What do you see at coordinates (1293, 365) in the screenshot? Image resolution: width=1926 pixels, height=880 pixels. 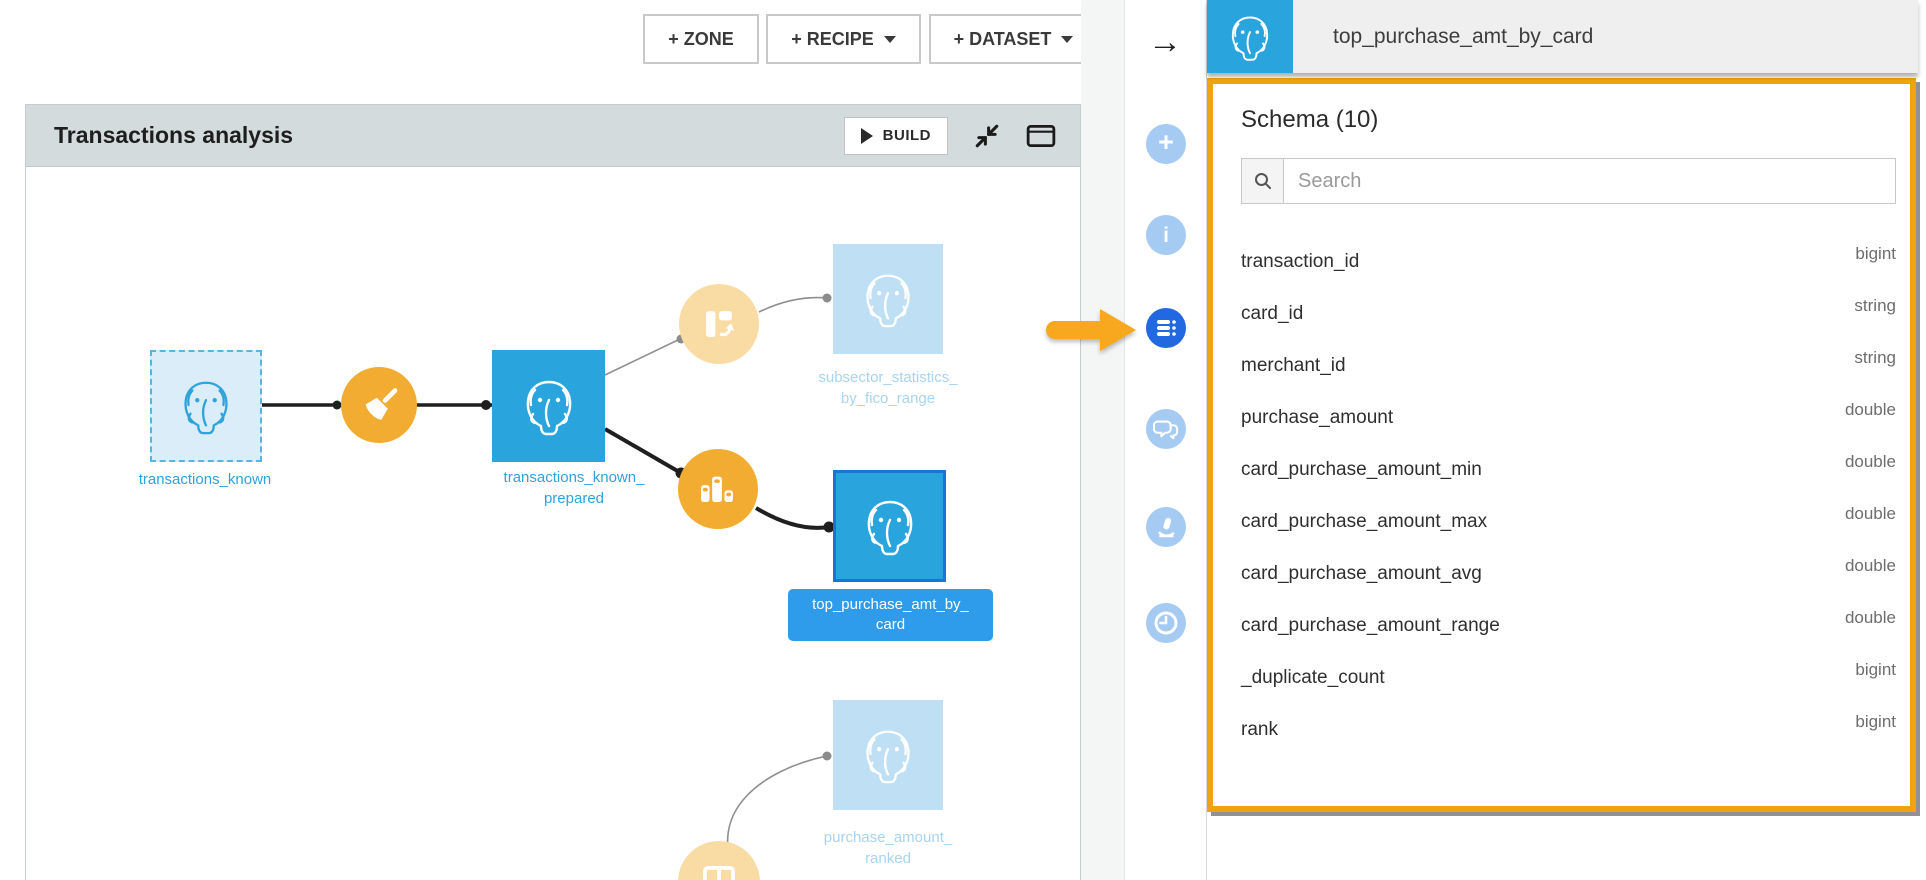 I see `field-name: merchant_id` at bounding box center [1293, 365].